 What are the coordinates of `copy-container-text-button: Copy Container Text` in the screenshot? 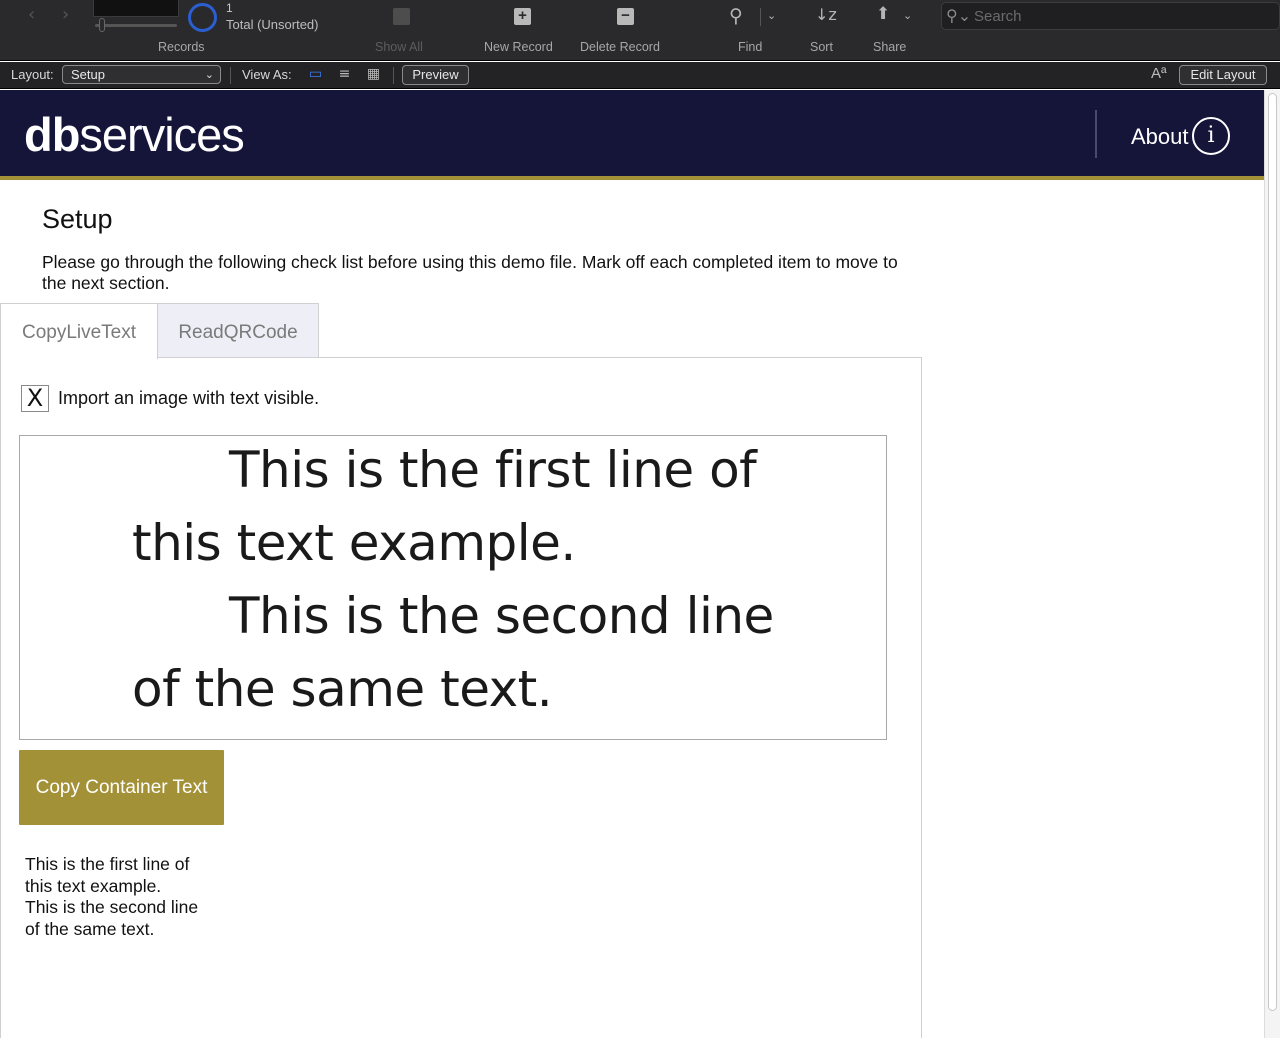 It's located at (121, 787).